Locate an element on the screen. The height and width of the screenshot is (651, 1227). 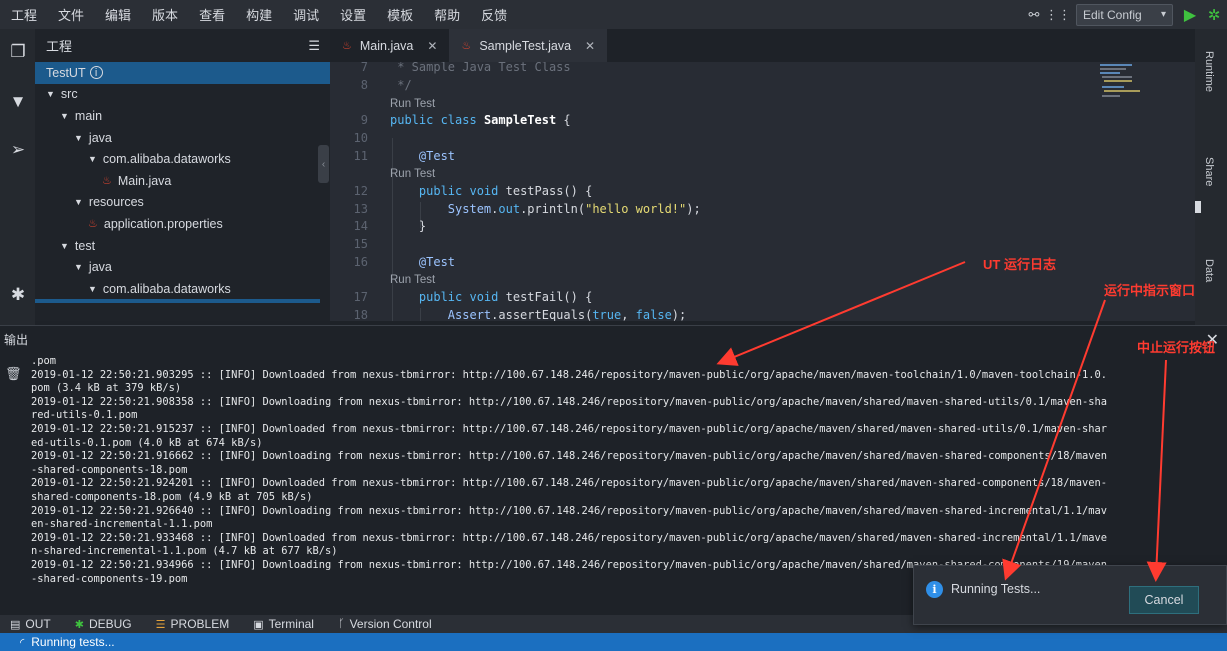
annotation-stop: 中止运行按钮 is located at coordinates (1176, 347).